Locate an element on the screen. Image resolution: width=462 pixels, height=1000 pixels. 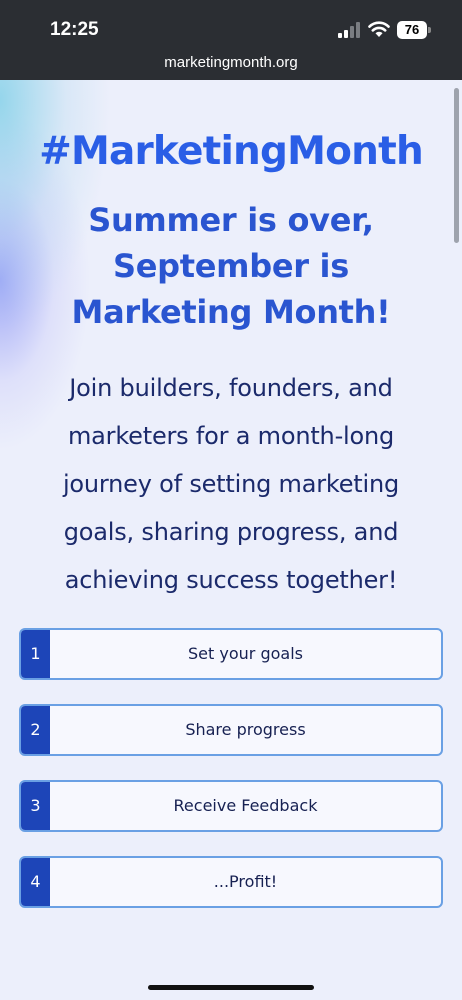
status-time: 12:25 is located at coordinates (74, 29).